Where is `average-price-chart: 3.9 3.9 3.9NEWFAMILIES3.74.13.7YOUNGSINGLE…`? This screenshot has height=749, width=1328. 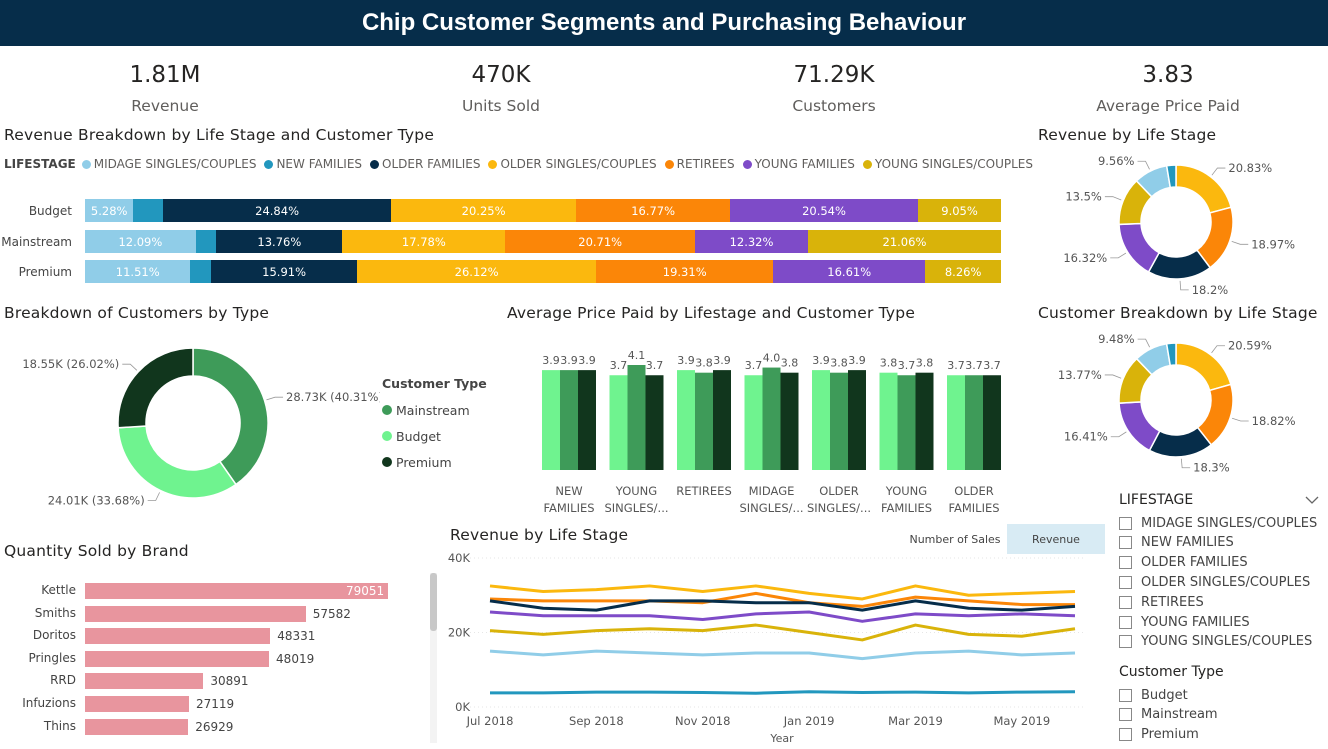
average-price-chart: 3.9 3.9 3.9NEWFAMILIES3.74.13.7YOUNGSINGLE… is located at coordinates (770, 427).